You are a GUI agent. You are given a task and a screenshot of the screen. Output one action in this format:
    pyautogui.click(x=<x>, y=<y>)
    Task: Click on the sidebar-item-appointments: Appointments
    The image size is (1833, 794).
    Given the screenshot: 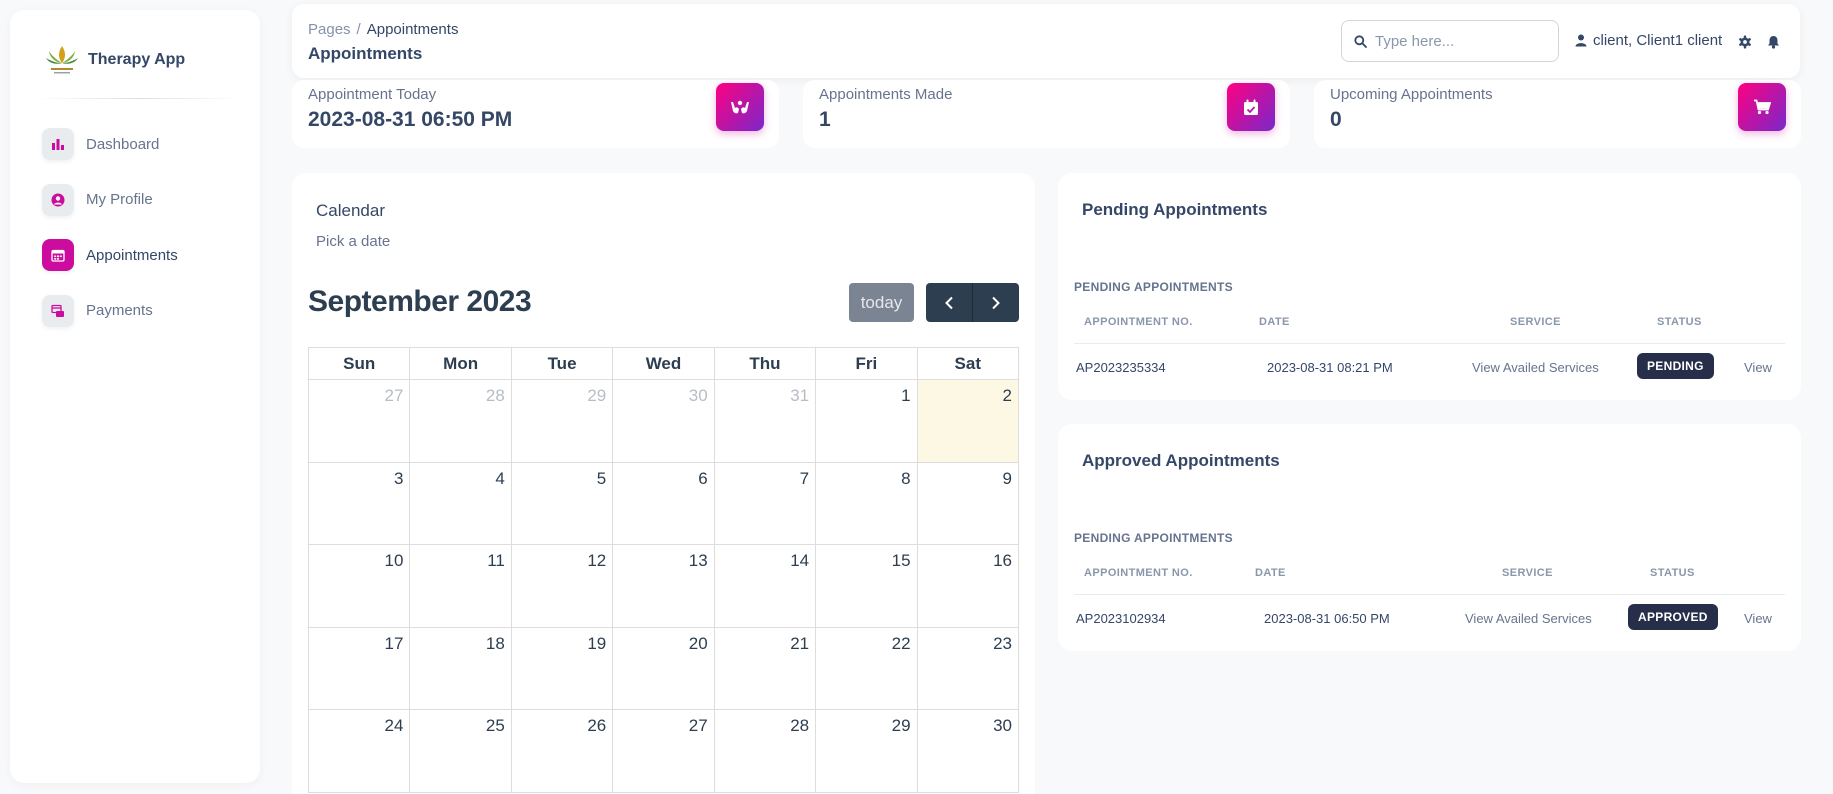 What is the action you would take?
    pyautogui.click(x=147, y=255)
    